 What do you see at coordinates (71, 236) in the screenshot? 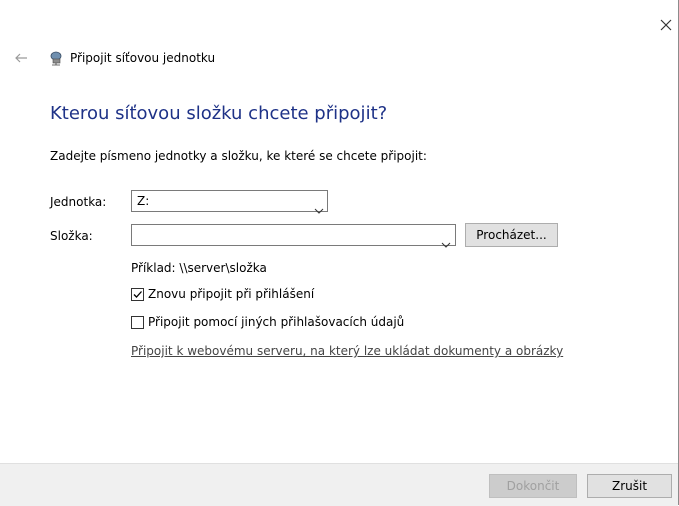
I see `folder-label: Složka:` at bounding box center [71, 236].